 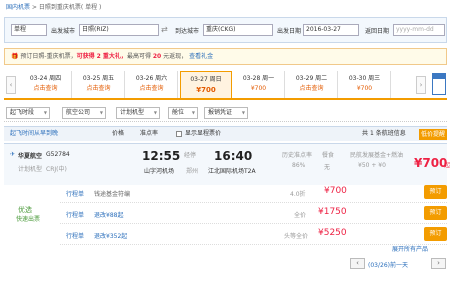 What do you see at coordinates (166, 30) in the screenshot?
I see `swap-icon: ⇄` at bounding box center [166, 30].